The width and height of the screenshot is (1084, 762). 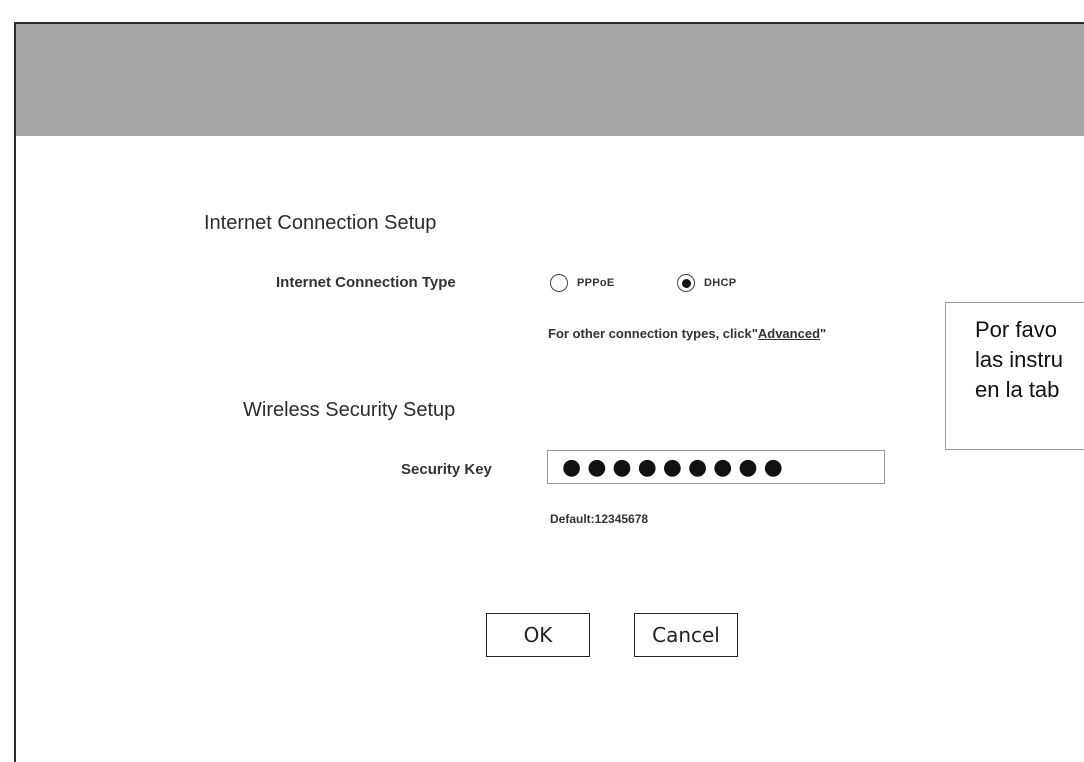 What do you see at coordinates (538, 635) in the screenshot?
I see `ok-button: OK` at bounding box center [538, 635].